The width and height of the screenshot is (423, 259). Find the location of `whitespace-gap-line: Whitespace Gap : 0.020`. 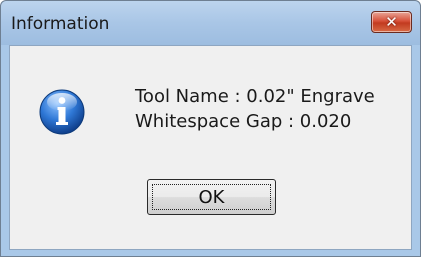

whitespace-gap-line: Whitespace Gap : 0.020 is located at coordinates (243, 121).